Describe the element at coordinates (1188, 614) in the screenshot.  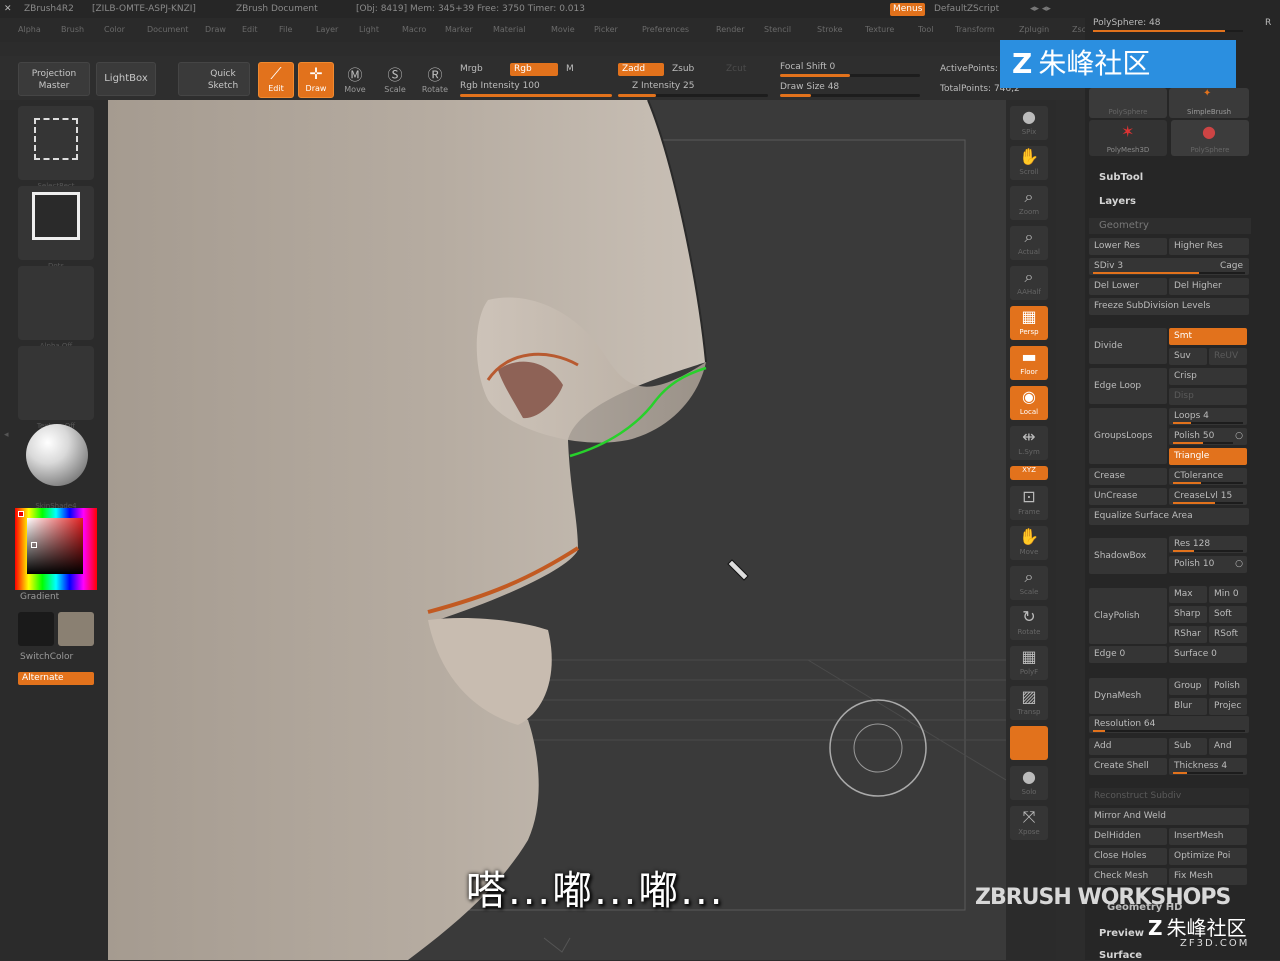
I see `sharp-slider: Sharp` at that location.